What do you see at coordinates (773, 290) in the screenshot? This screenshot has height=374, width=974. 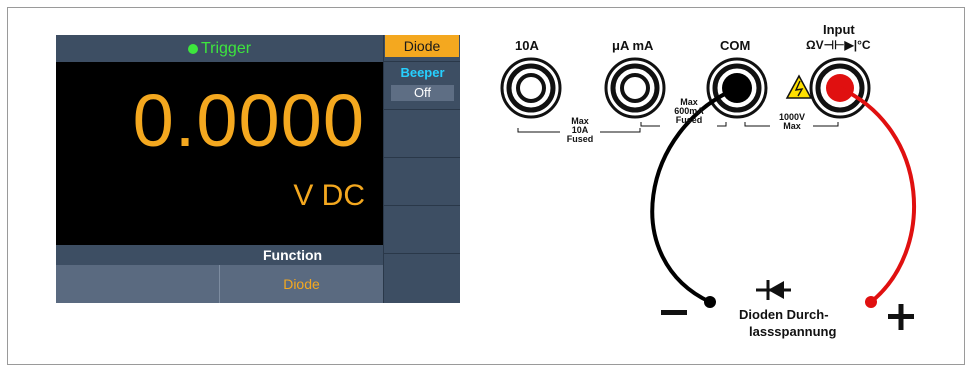 I see `diode-symbol-icon` at bounding box center [773, 290].